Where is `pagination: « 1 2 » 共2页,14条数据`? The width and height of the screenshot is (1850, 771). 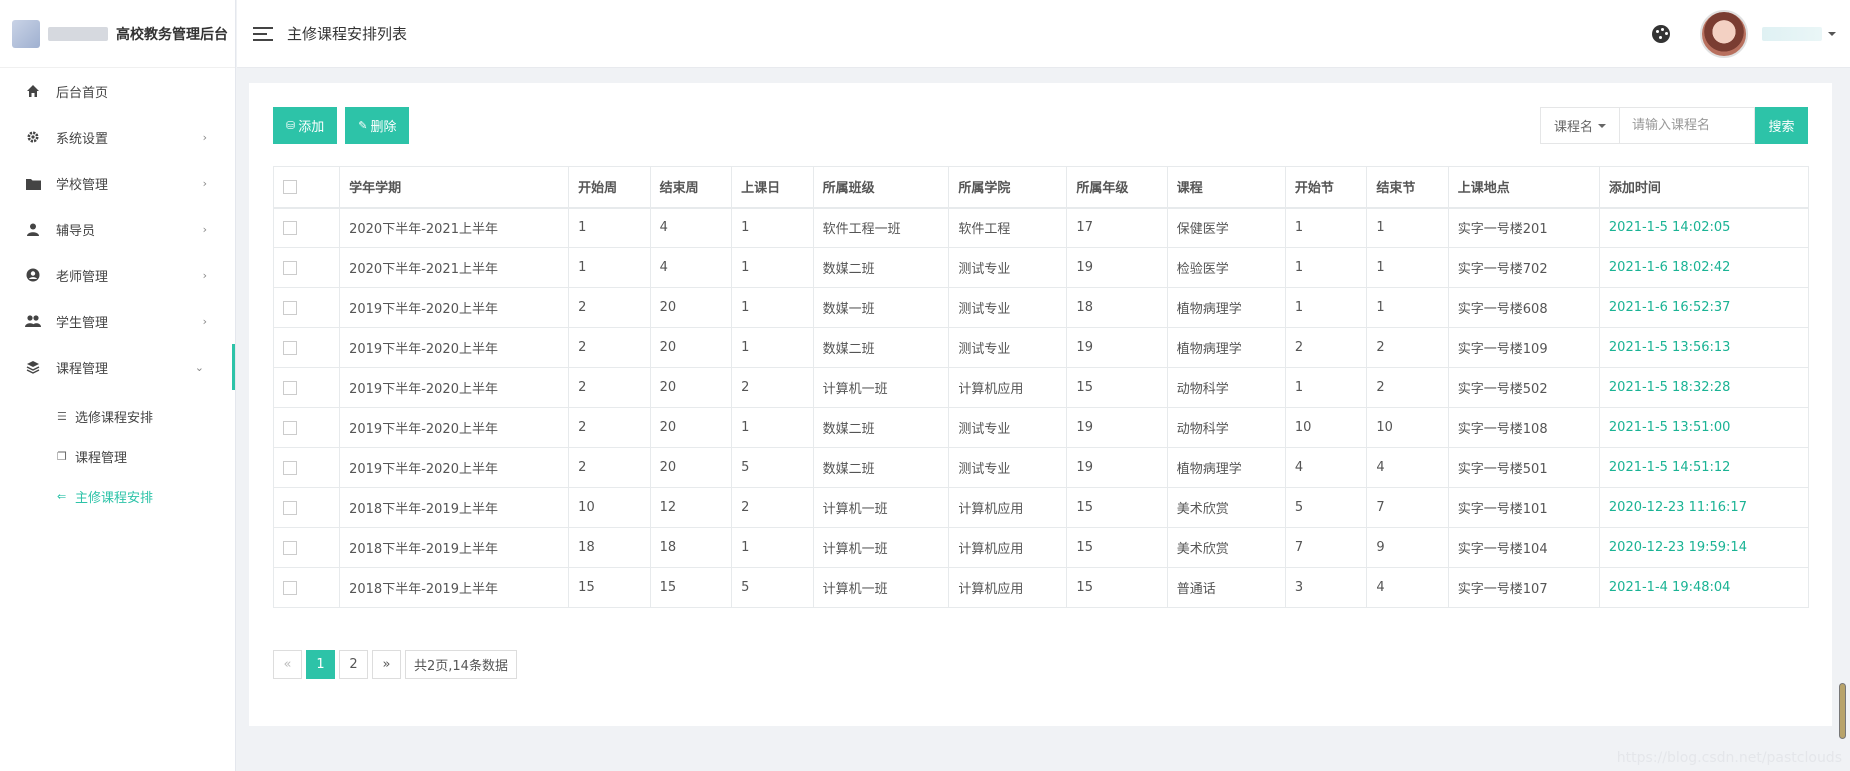 pagination: « 1 2 » 共2页,14条数据 is located at coordinates (395, 664).